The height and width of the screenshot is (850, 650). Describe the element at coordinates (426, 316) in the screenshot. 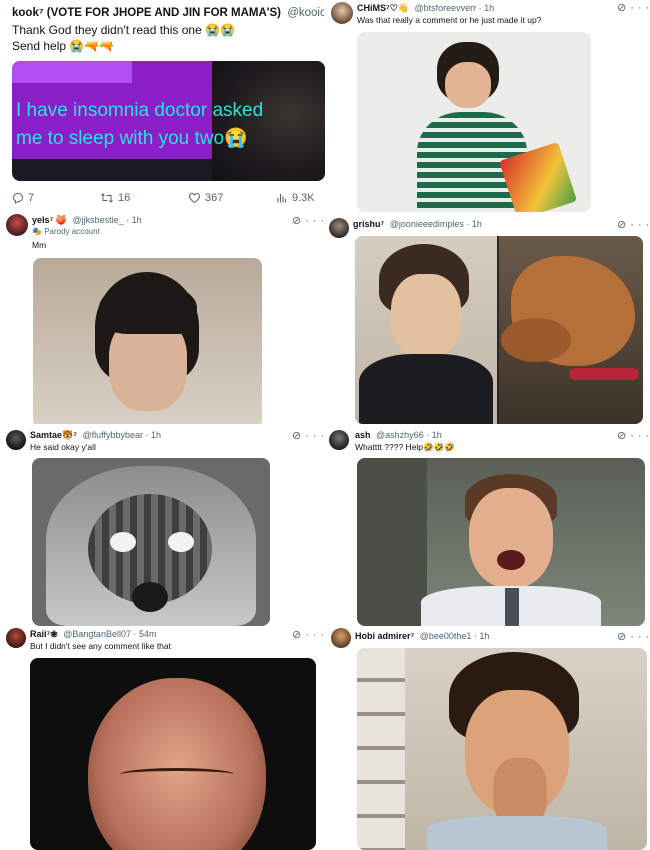

I see `image-left-face` at that location.